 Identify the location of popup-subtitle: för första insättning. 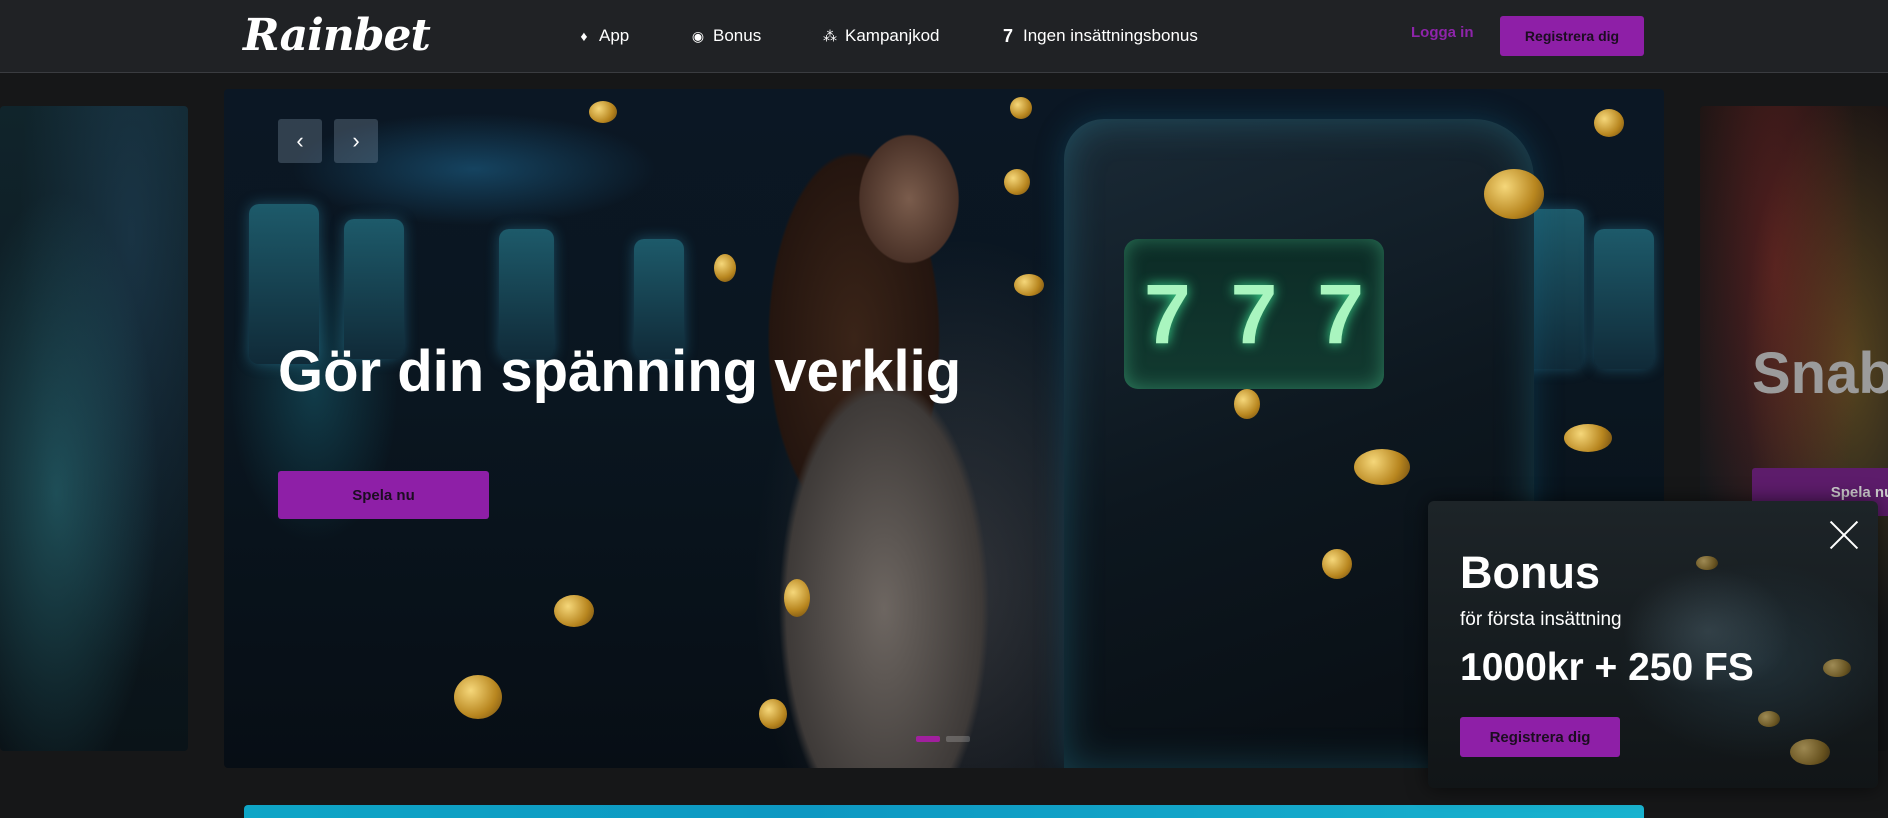
(1541, 619).